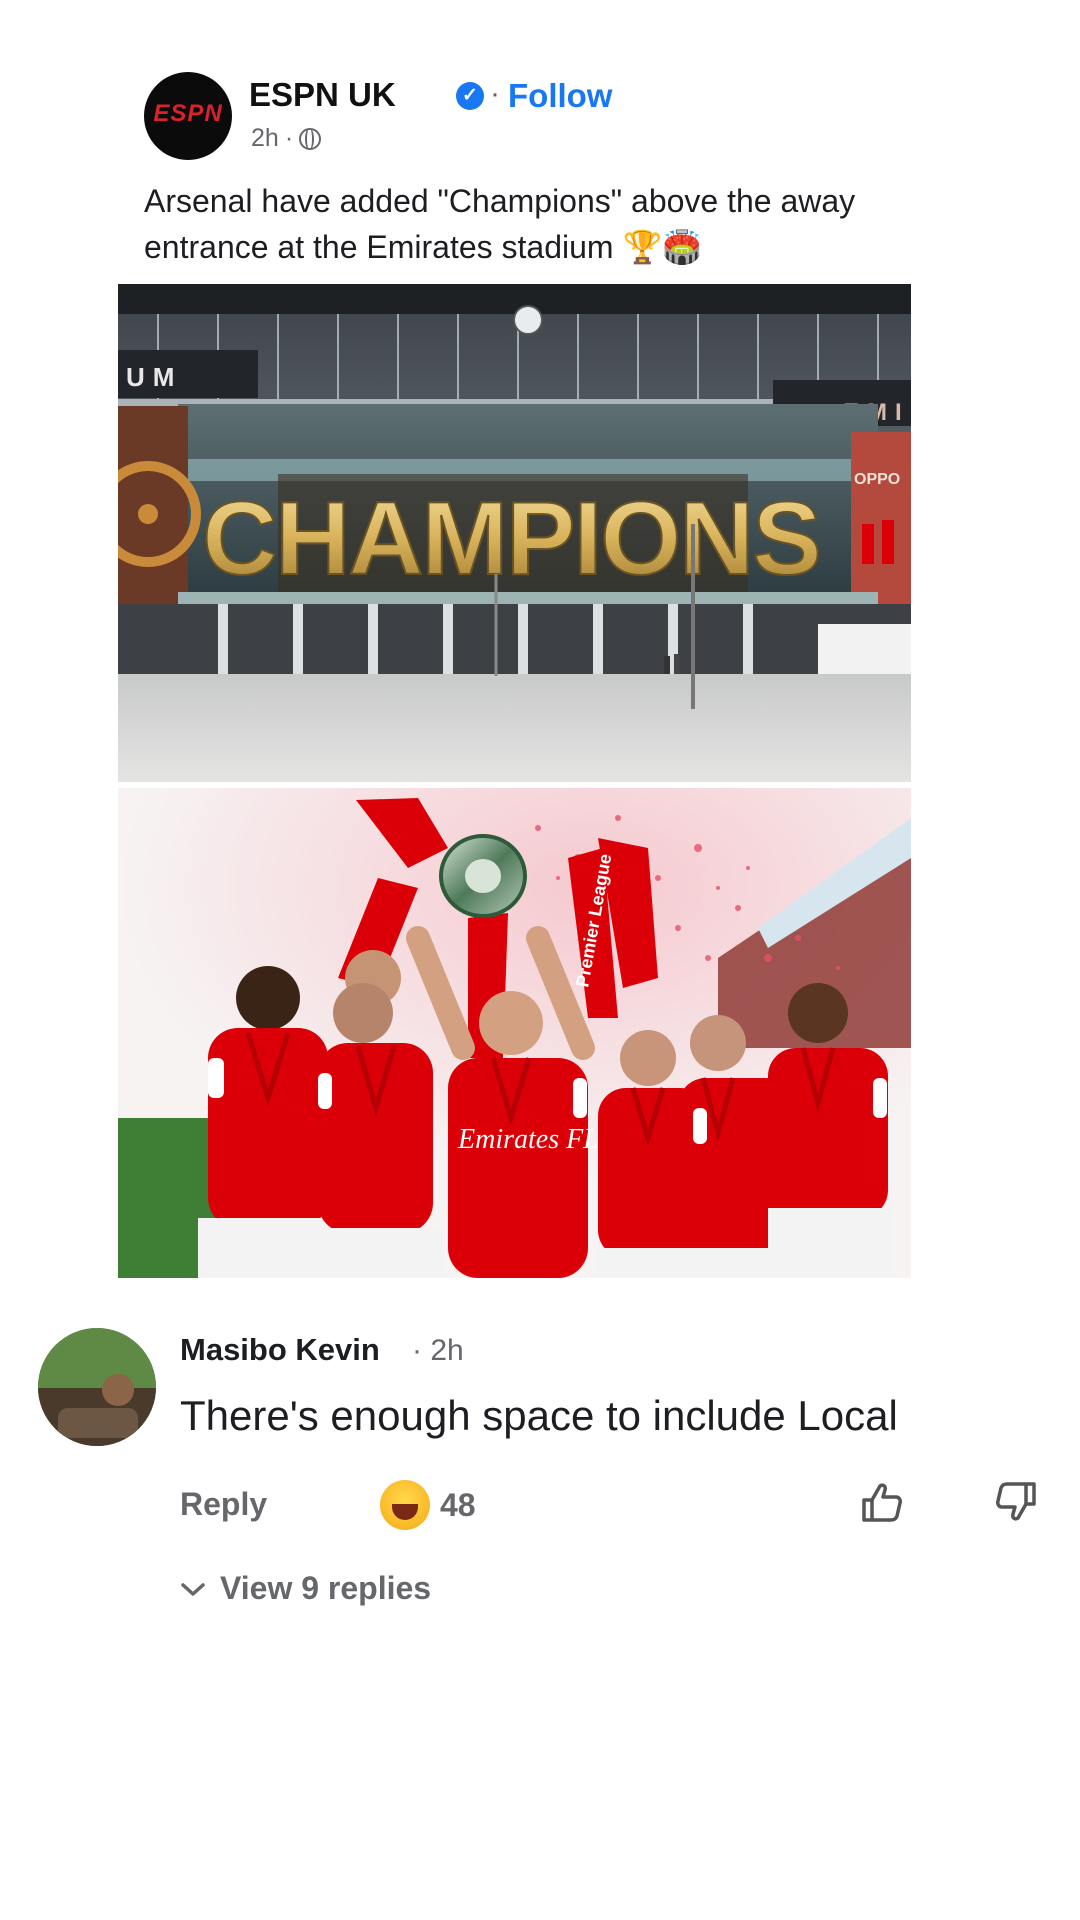  I want to click on champions-sign-text: CHAMPIONS, so click(511, 539).